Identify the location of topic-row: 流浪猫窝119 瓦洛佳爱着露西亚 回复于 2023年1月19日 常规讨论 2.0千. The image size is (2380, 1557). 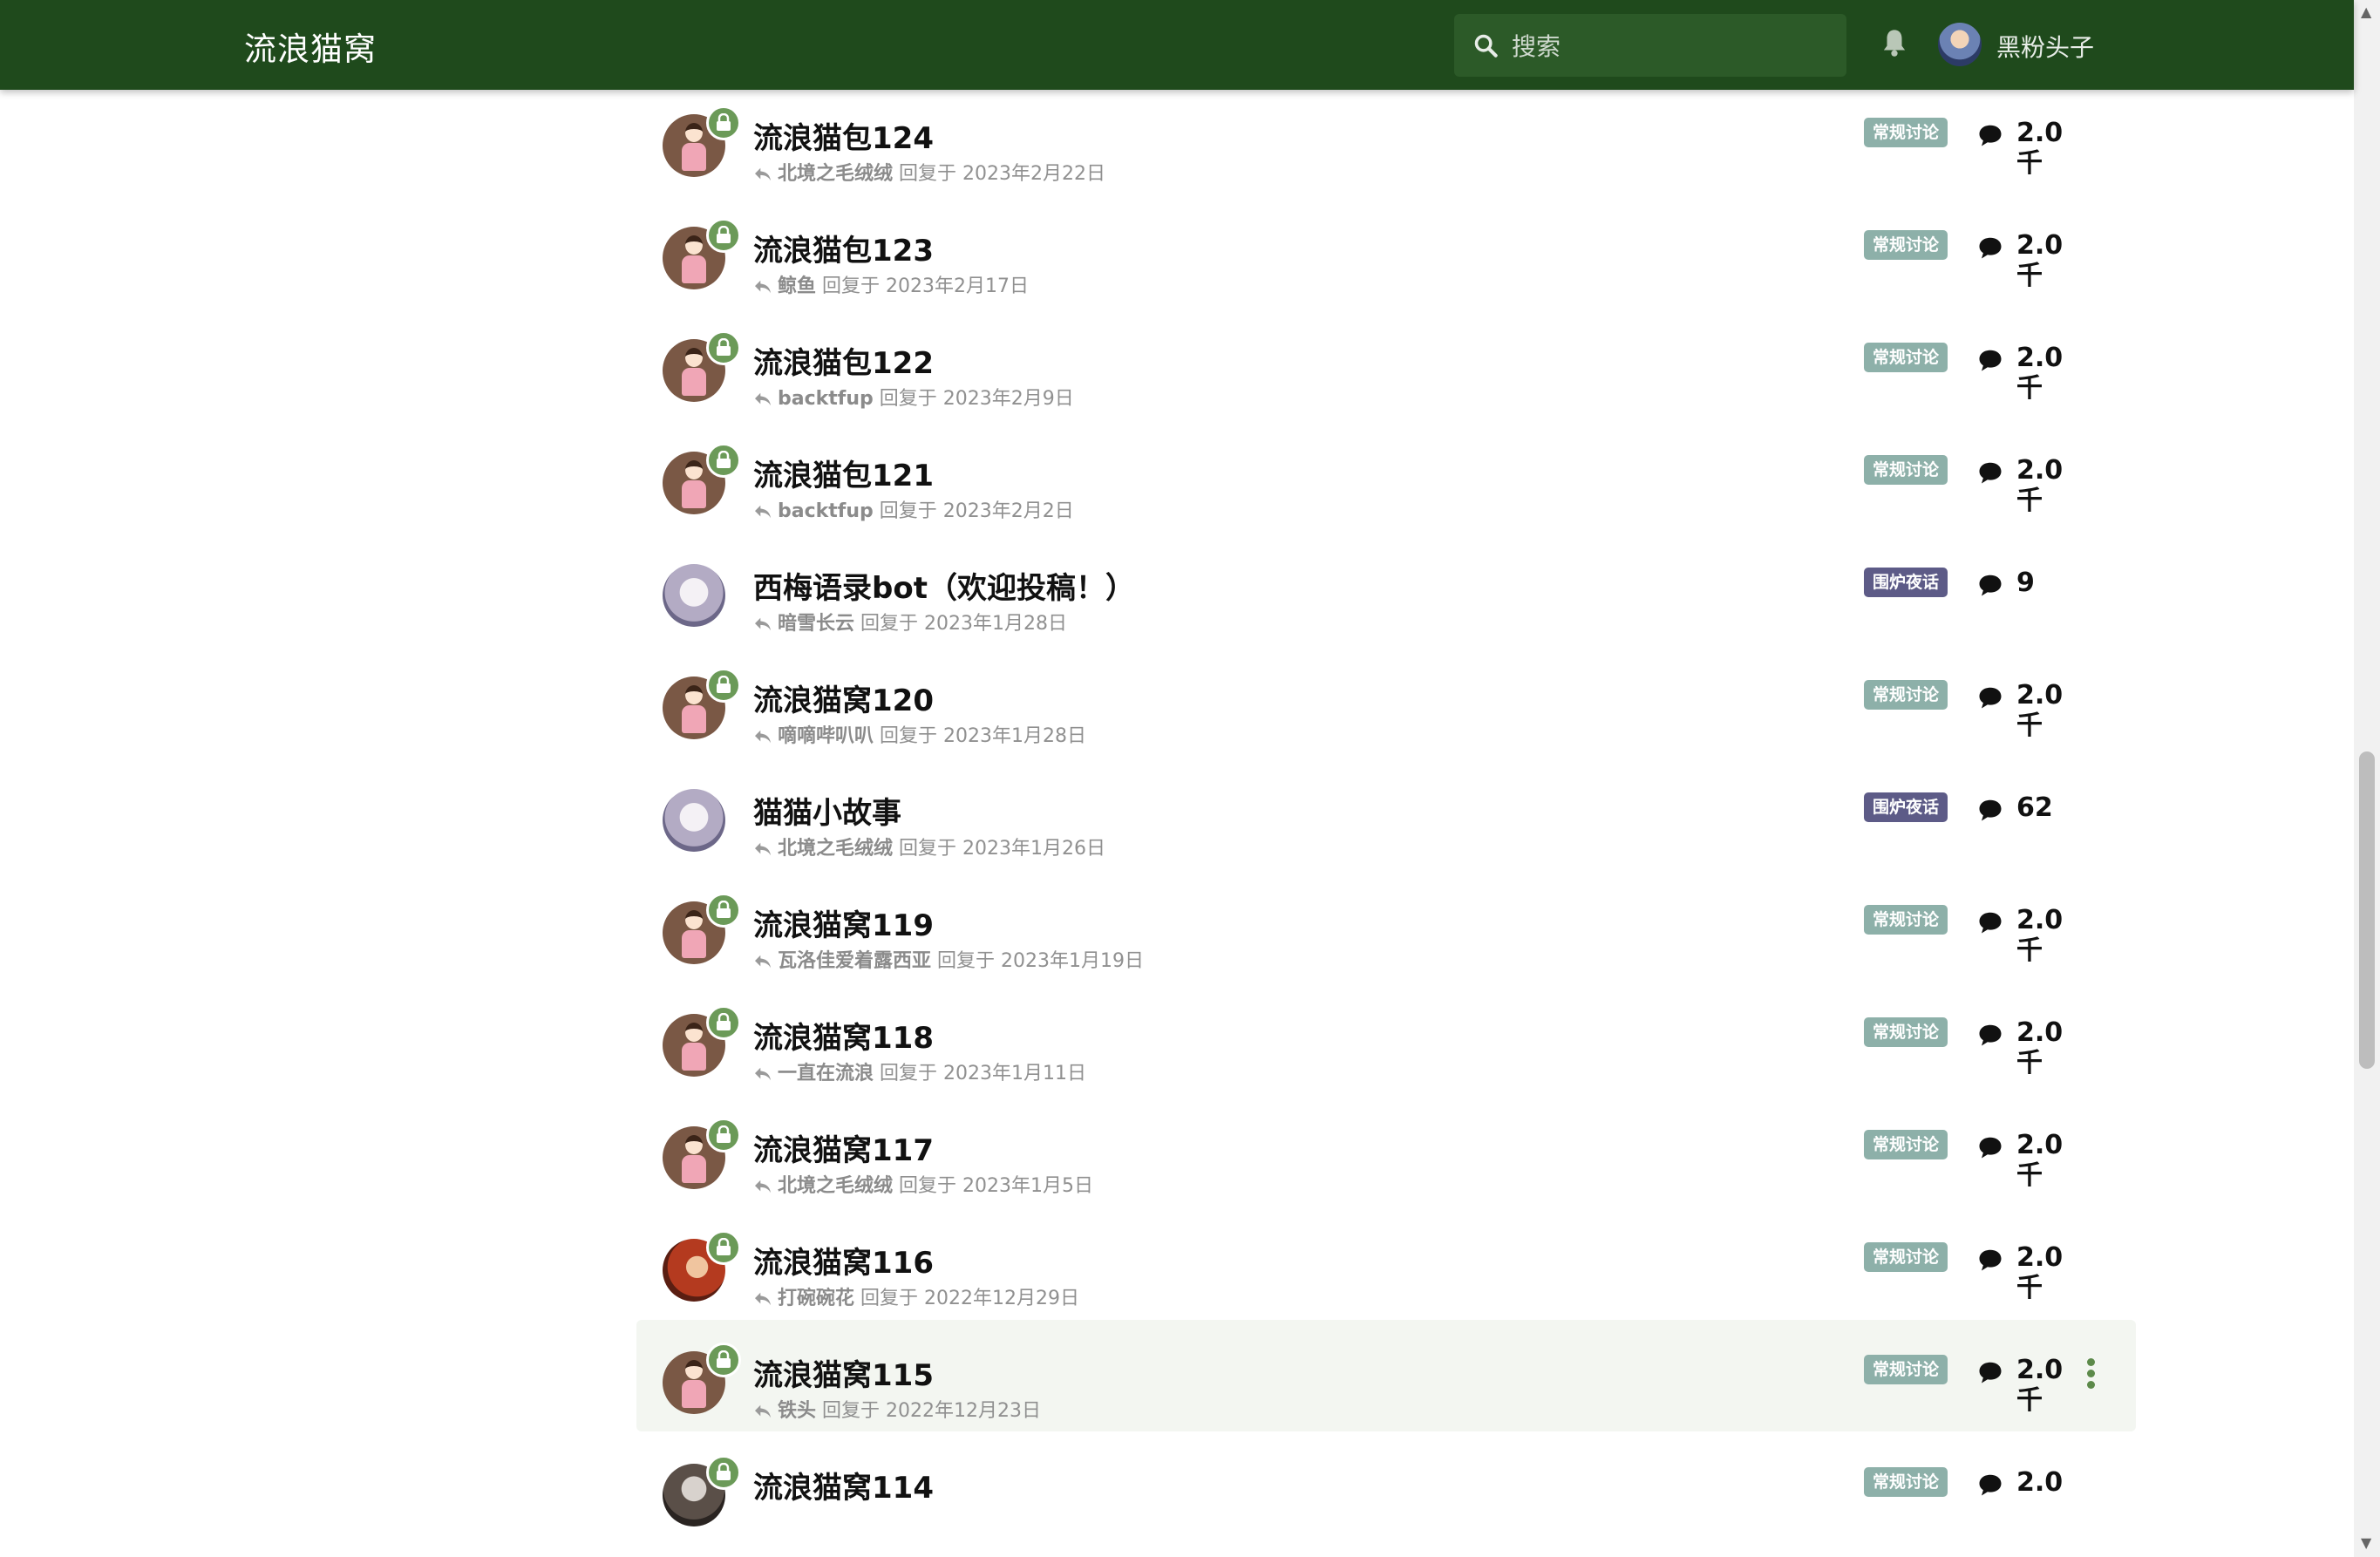
(1386, 926).